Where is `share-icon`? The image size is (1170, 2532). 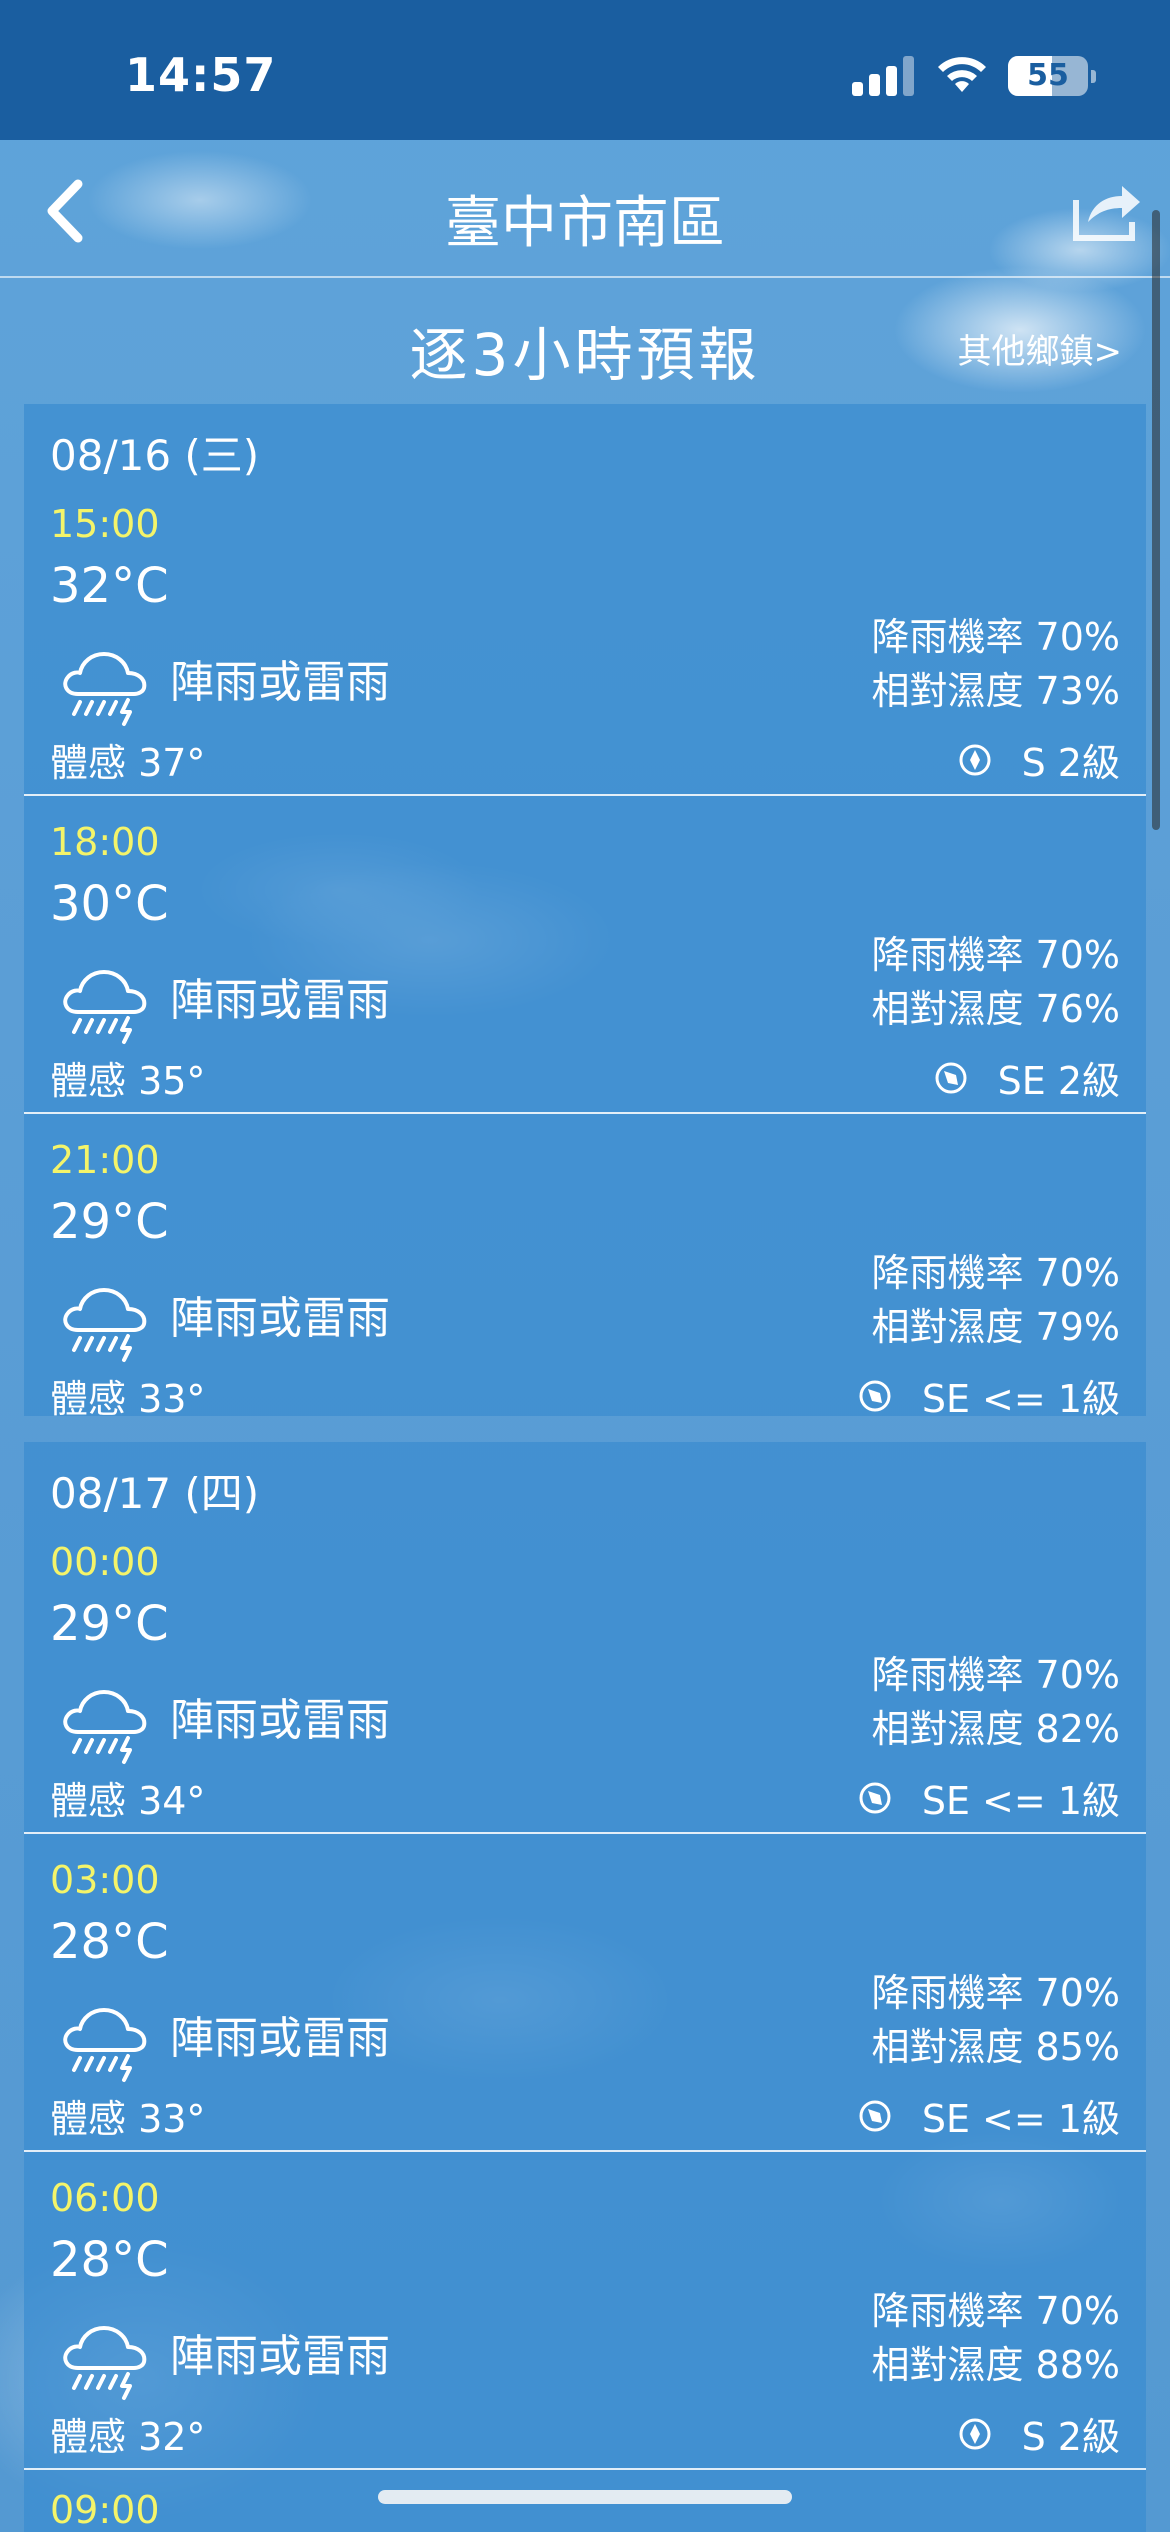 share-icon is located at coordinates (1108, 210).